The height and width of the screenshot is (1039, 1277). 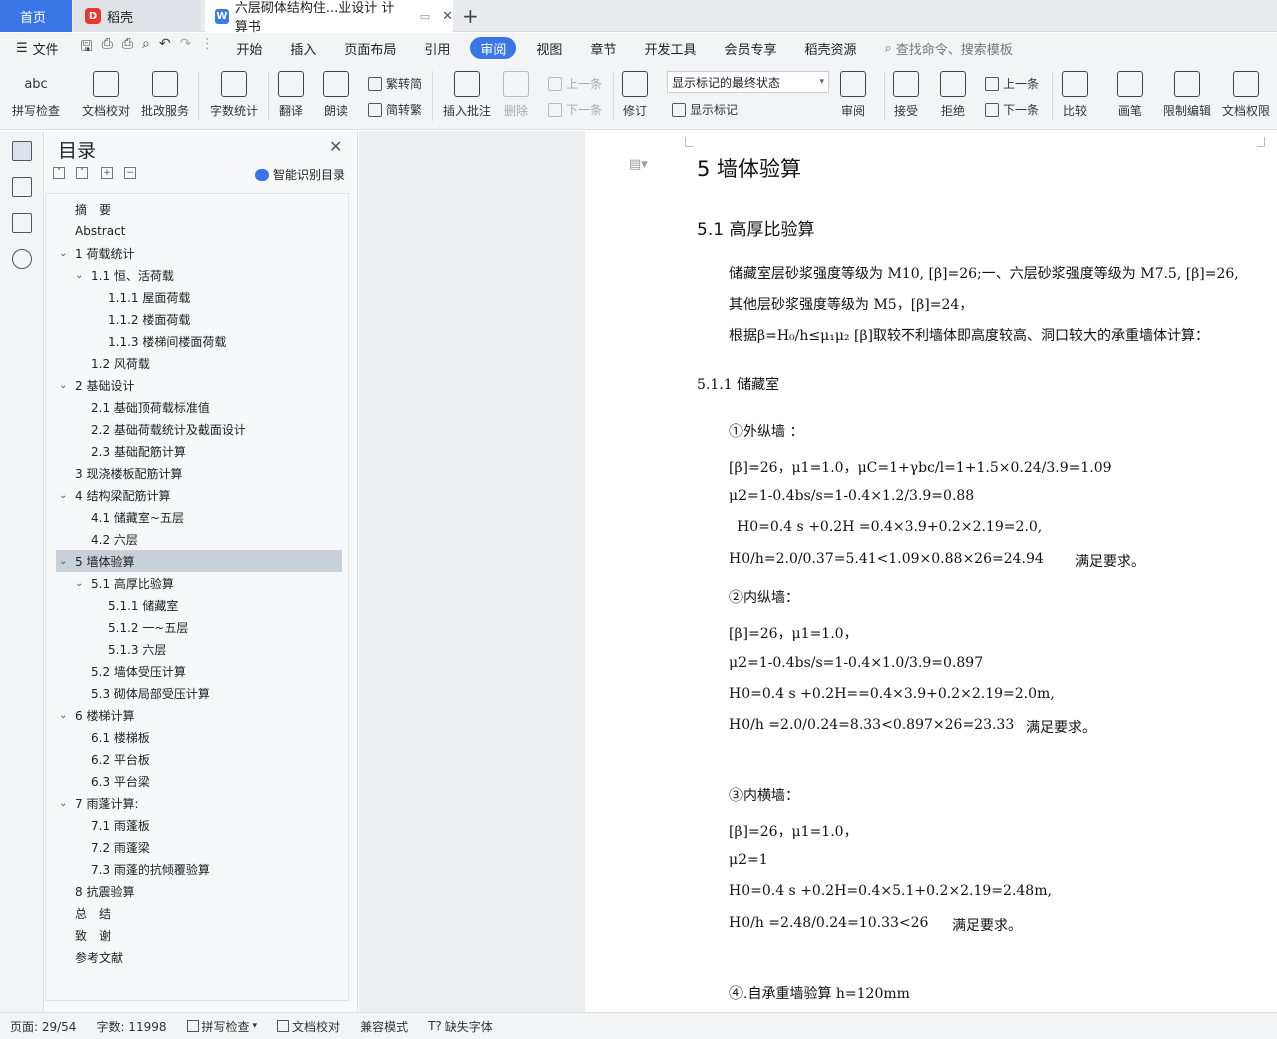 I want to click on toc-item: 7.3 雨蓬的抗倾覆验算, so click(x=199, y=869).